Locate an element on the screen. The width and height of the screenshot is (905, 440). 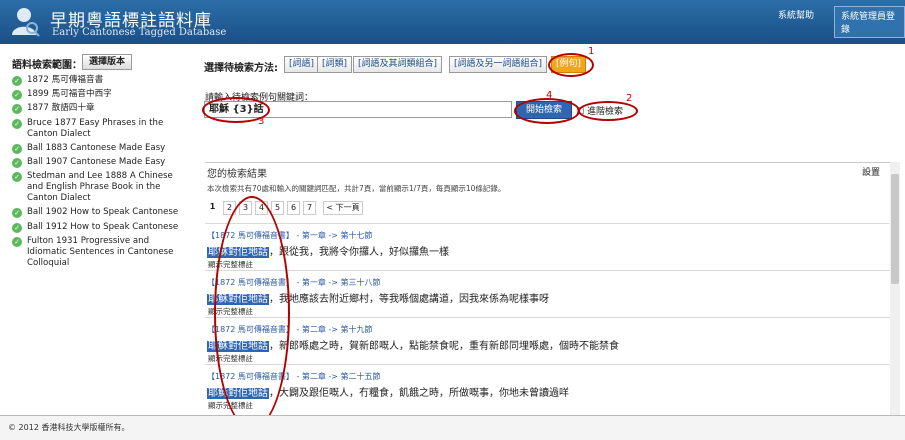
corpus-item: ✓ Ball 1883 Cantonese Made Easy is located at coordinates (100, 148).